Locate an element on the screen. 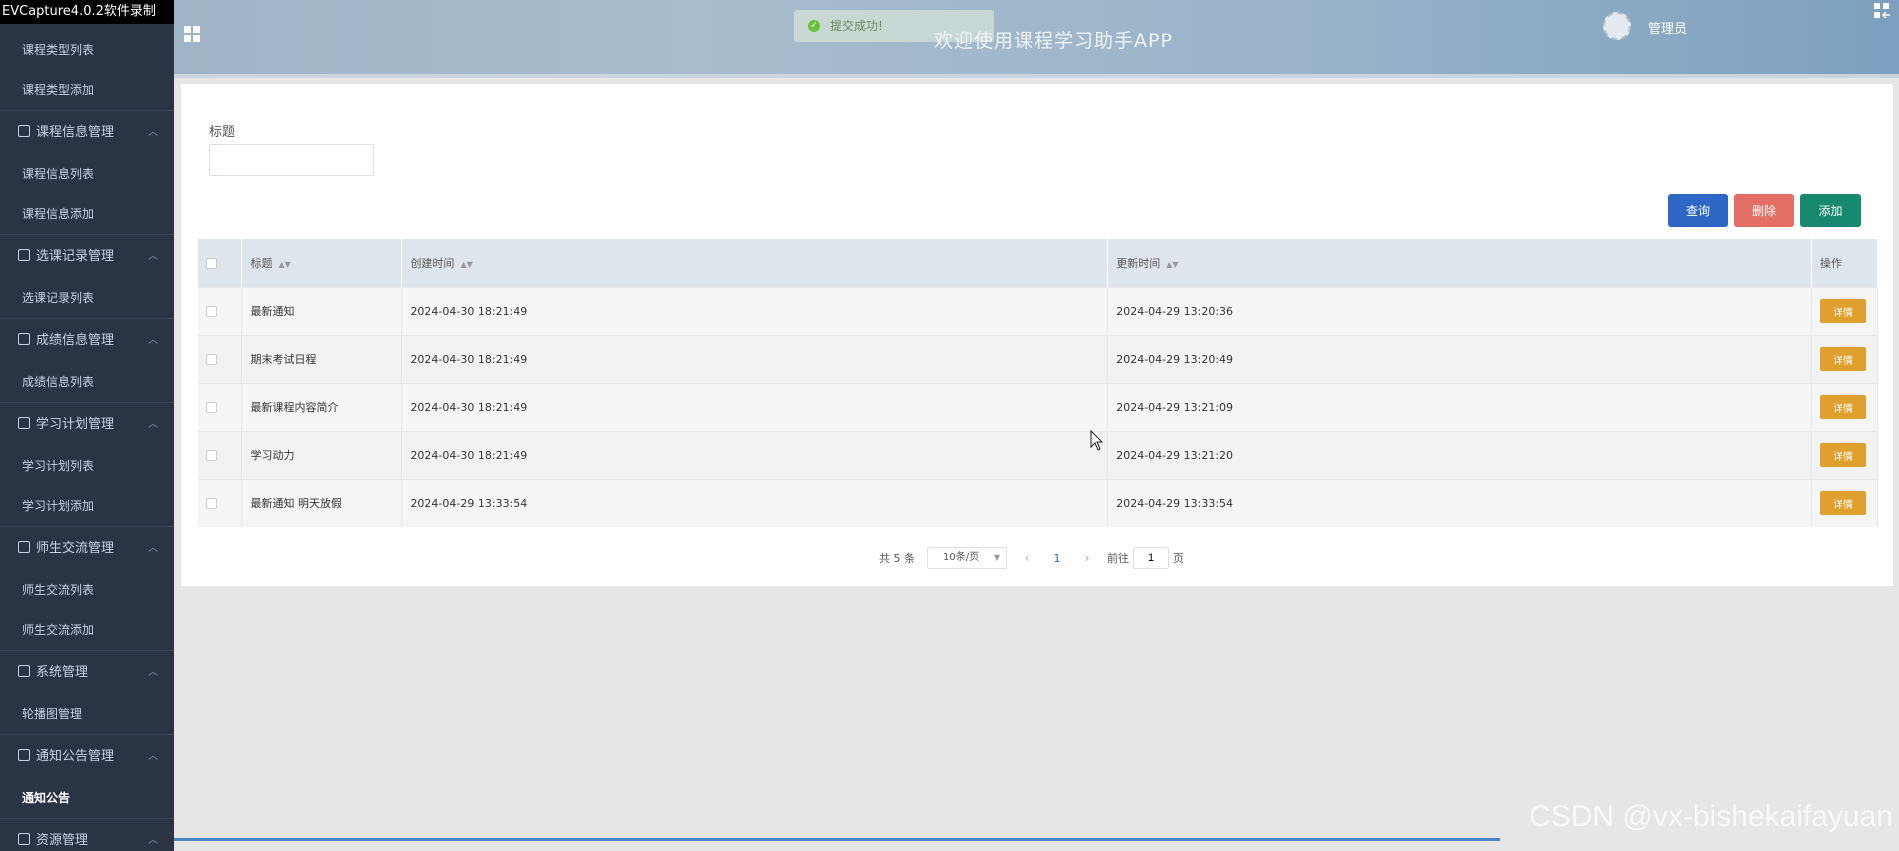 The height and width of the screenshot is (851, 1899). sidebar-group: 通知公告管理 ︿ is located at coordinates (87, 756).